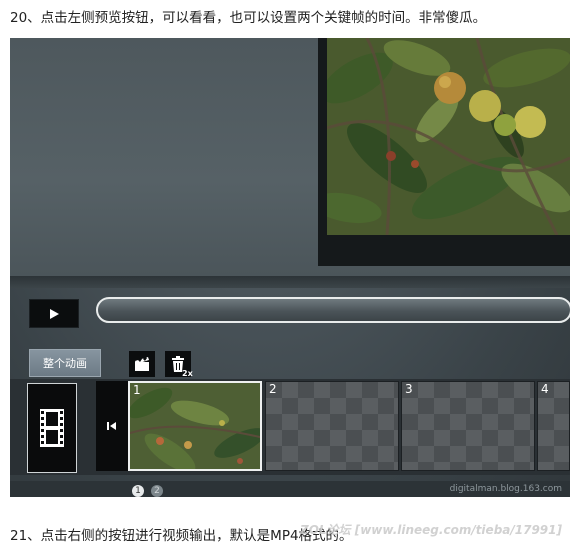 The height and width of the screenshot is (550, 576). I want to click on frame-thumbnail, so click(195, 426).